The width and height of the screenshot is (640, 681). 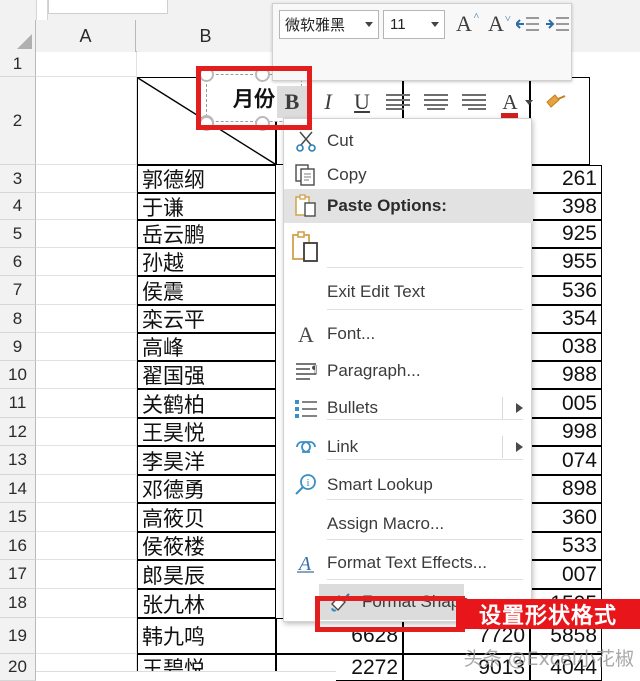 I want to click on cell-a10, so click(x=86, y=375).